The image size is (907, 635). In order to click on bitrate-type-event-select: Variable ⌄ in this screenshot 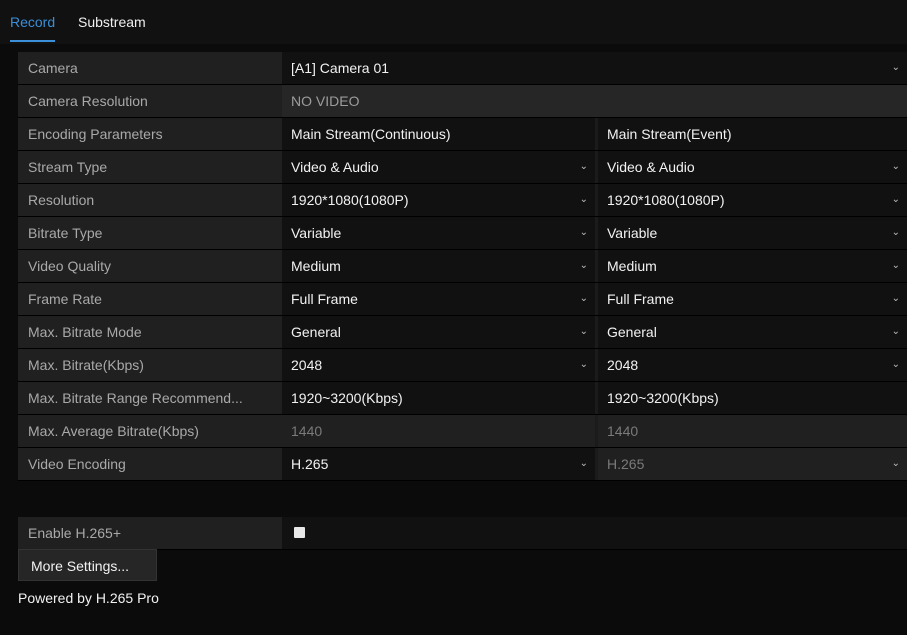, I will do `click(752, 233)`.